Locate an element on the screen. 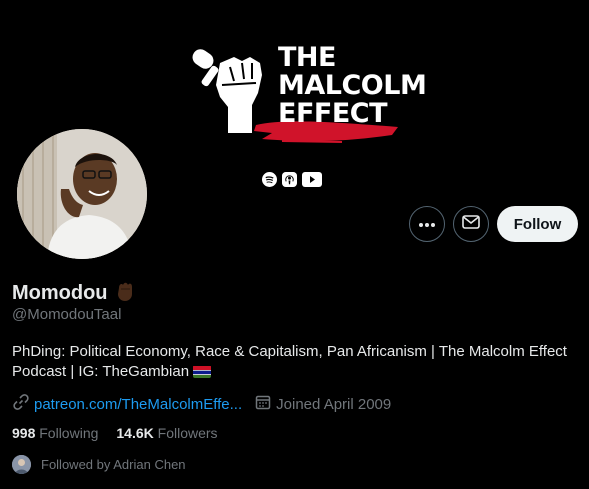 This screenshot has width=589, height=489. more-horizontal-icon is located at coordinates (427, 224).